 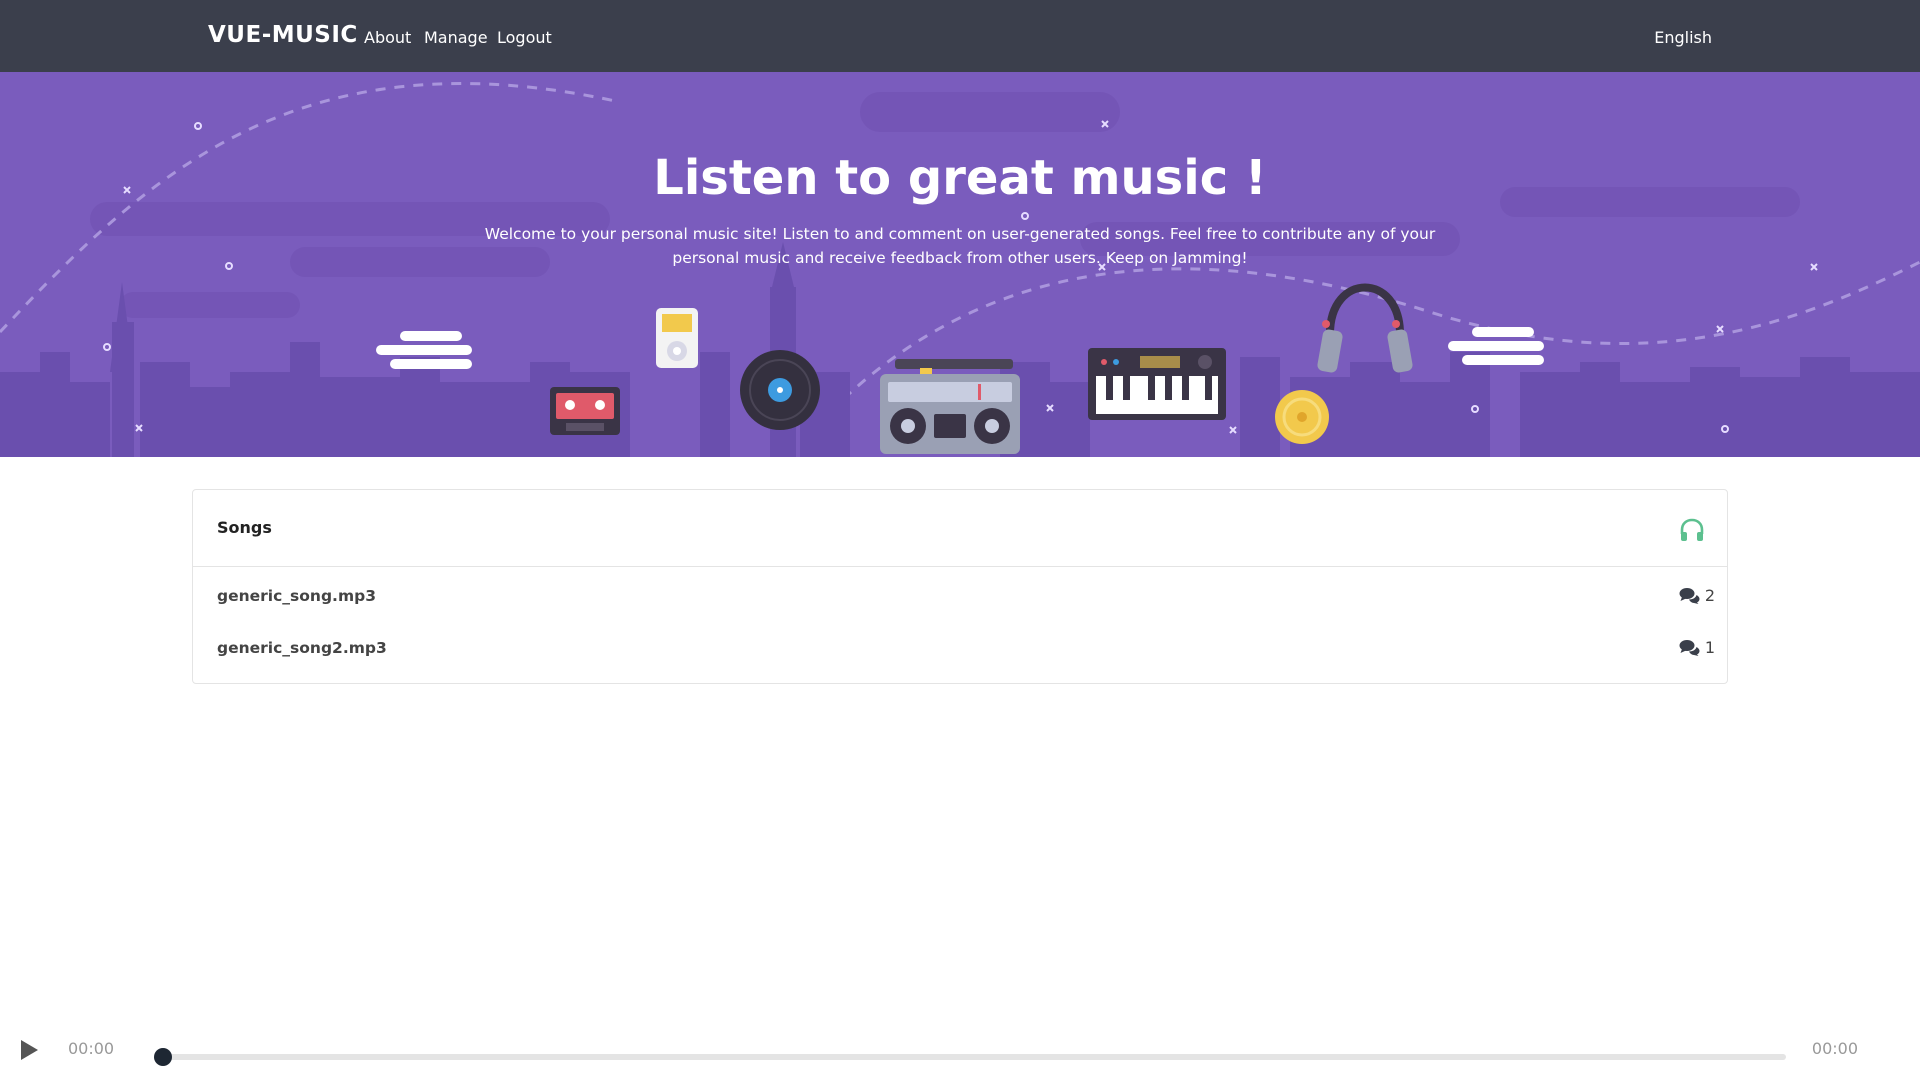 What do you see at coordinates (244, 527) in the screenshot?
I see `songs-panel-title: Songs` at bounding box center [244, 527].